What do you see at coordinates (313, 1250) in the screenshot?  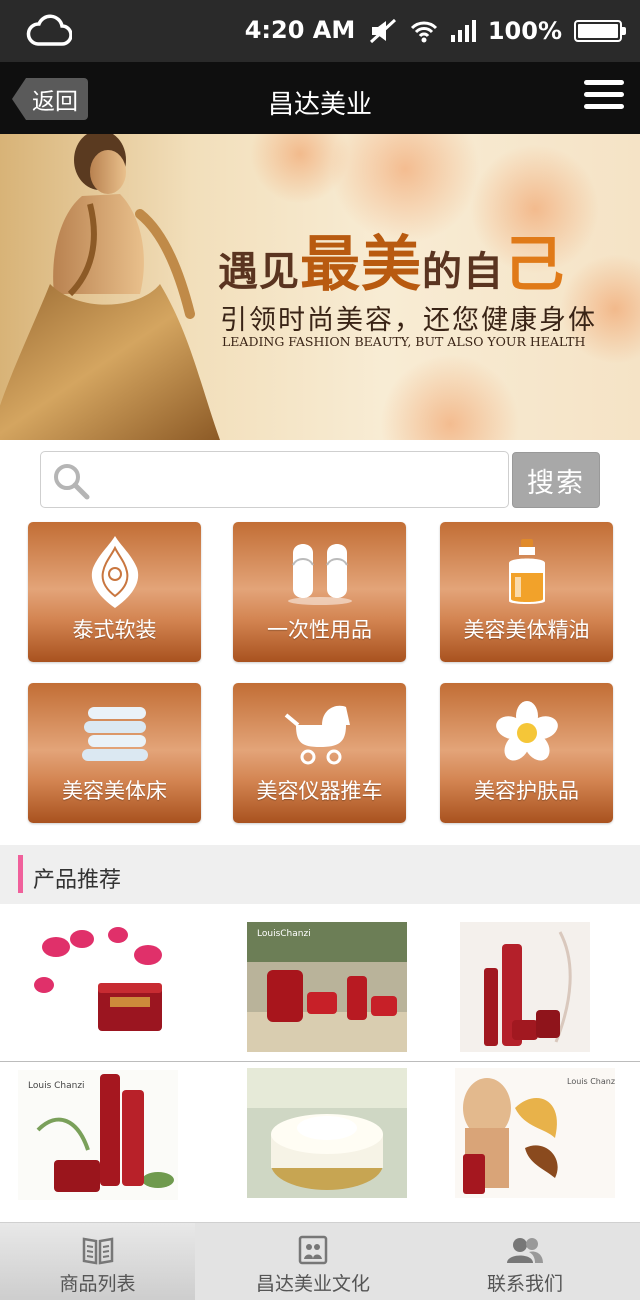 I see `photo-icon` at bounding box center [313, 1250].